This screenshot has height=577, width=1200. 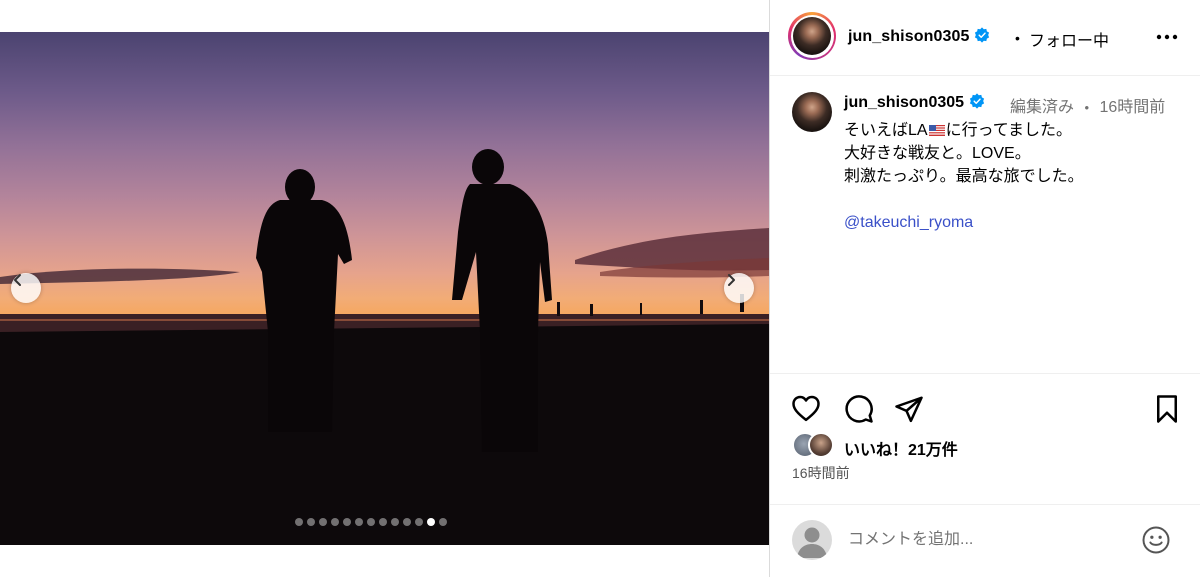 I want to click on author-username: jun_shison0305, so click(x=919, y=36).